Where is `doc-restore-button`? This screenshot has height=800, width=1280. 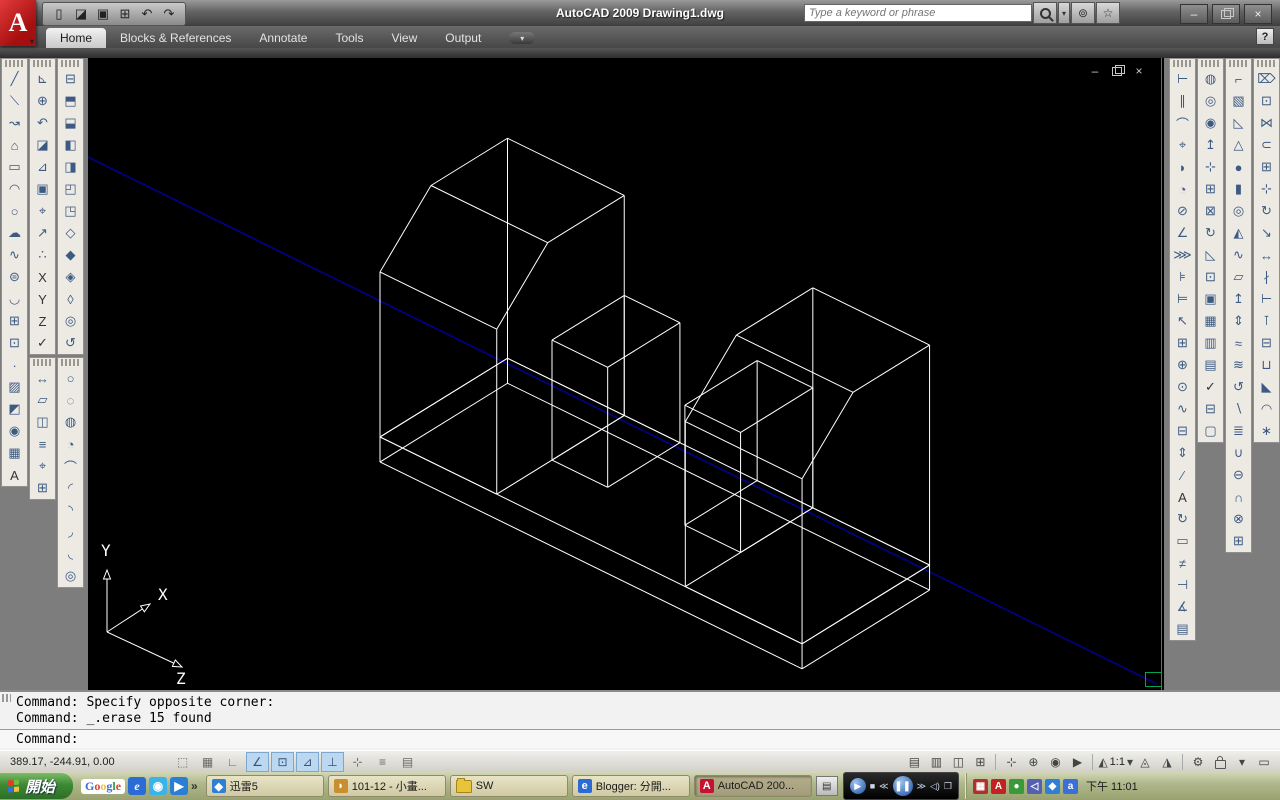 doc-restore-button is located at coordinates (1117, 71).